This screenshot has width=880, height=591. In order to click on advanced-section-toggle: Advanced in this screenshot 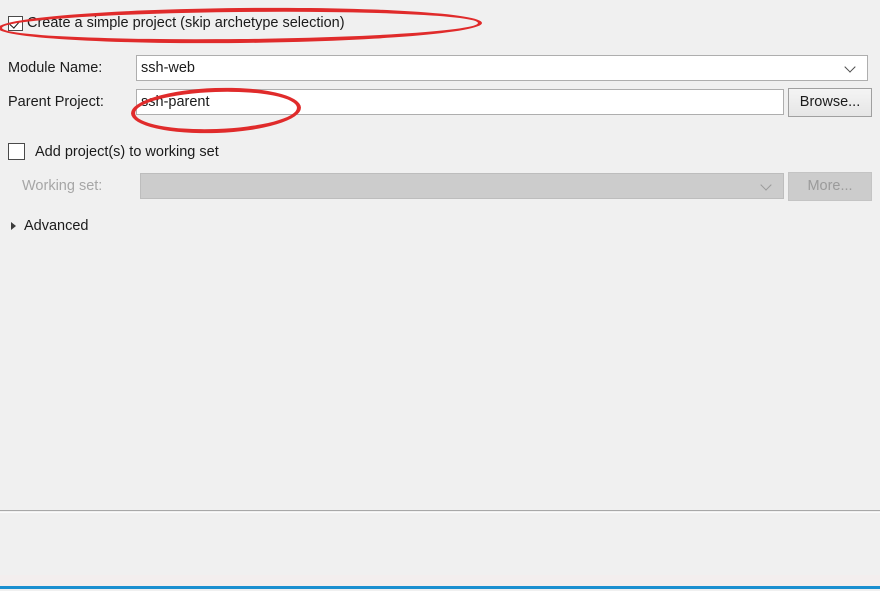, I will do `click(48, 226)`.